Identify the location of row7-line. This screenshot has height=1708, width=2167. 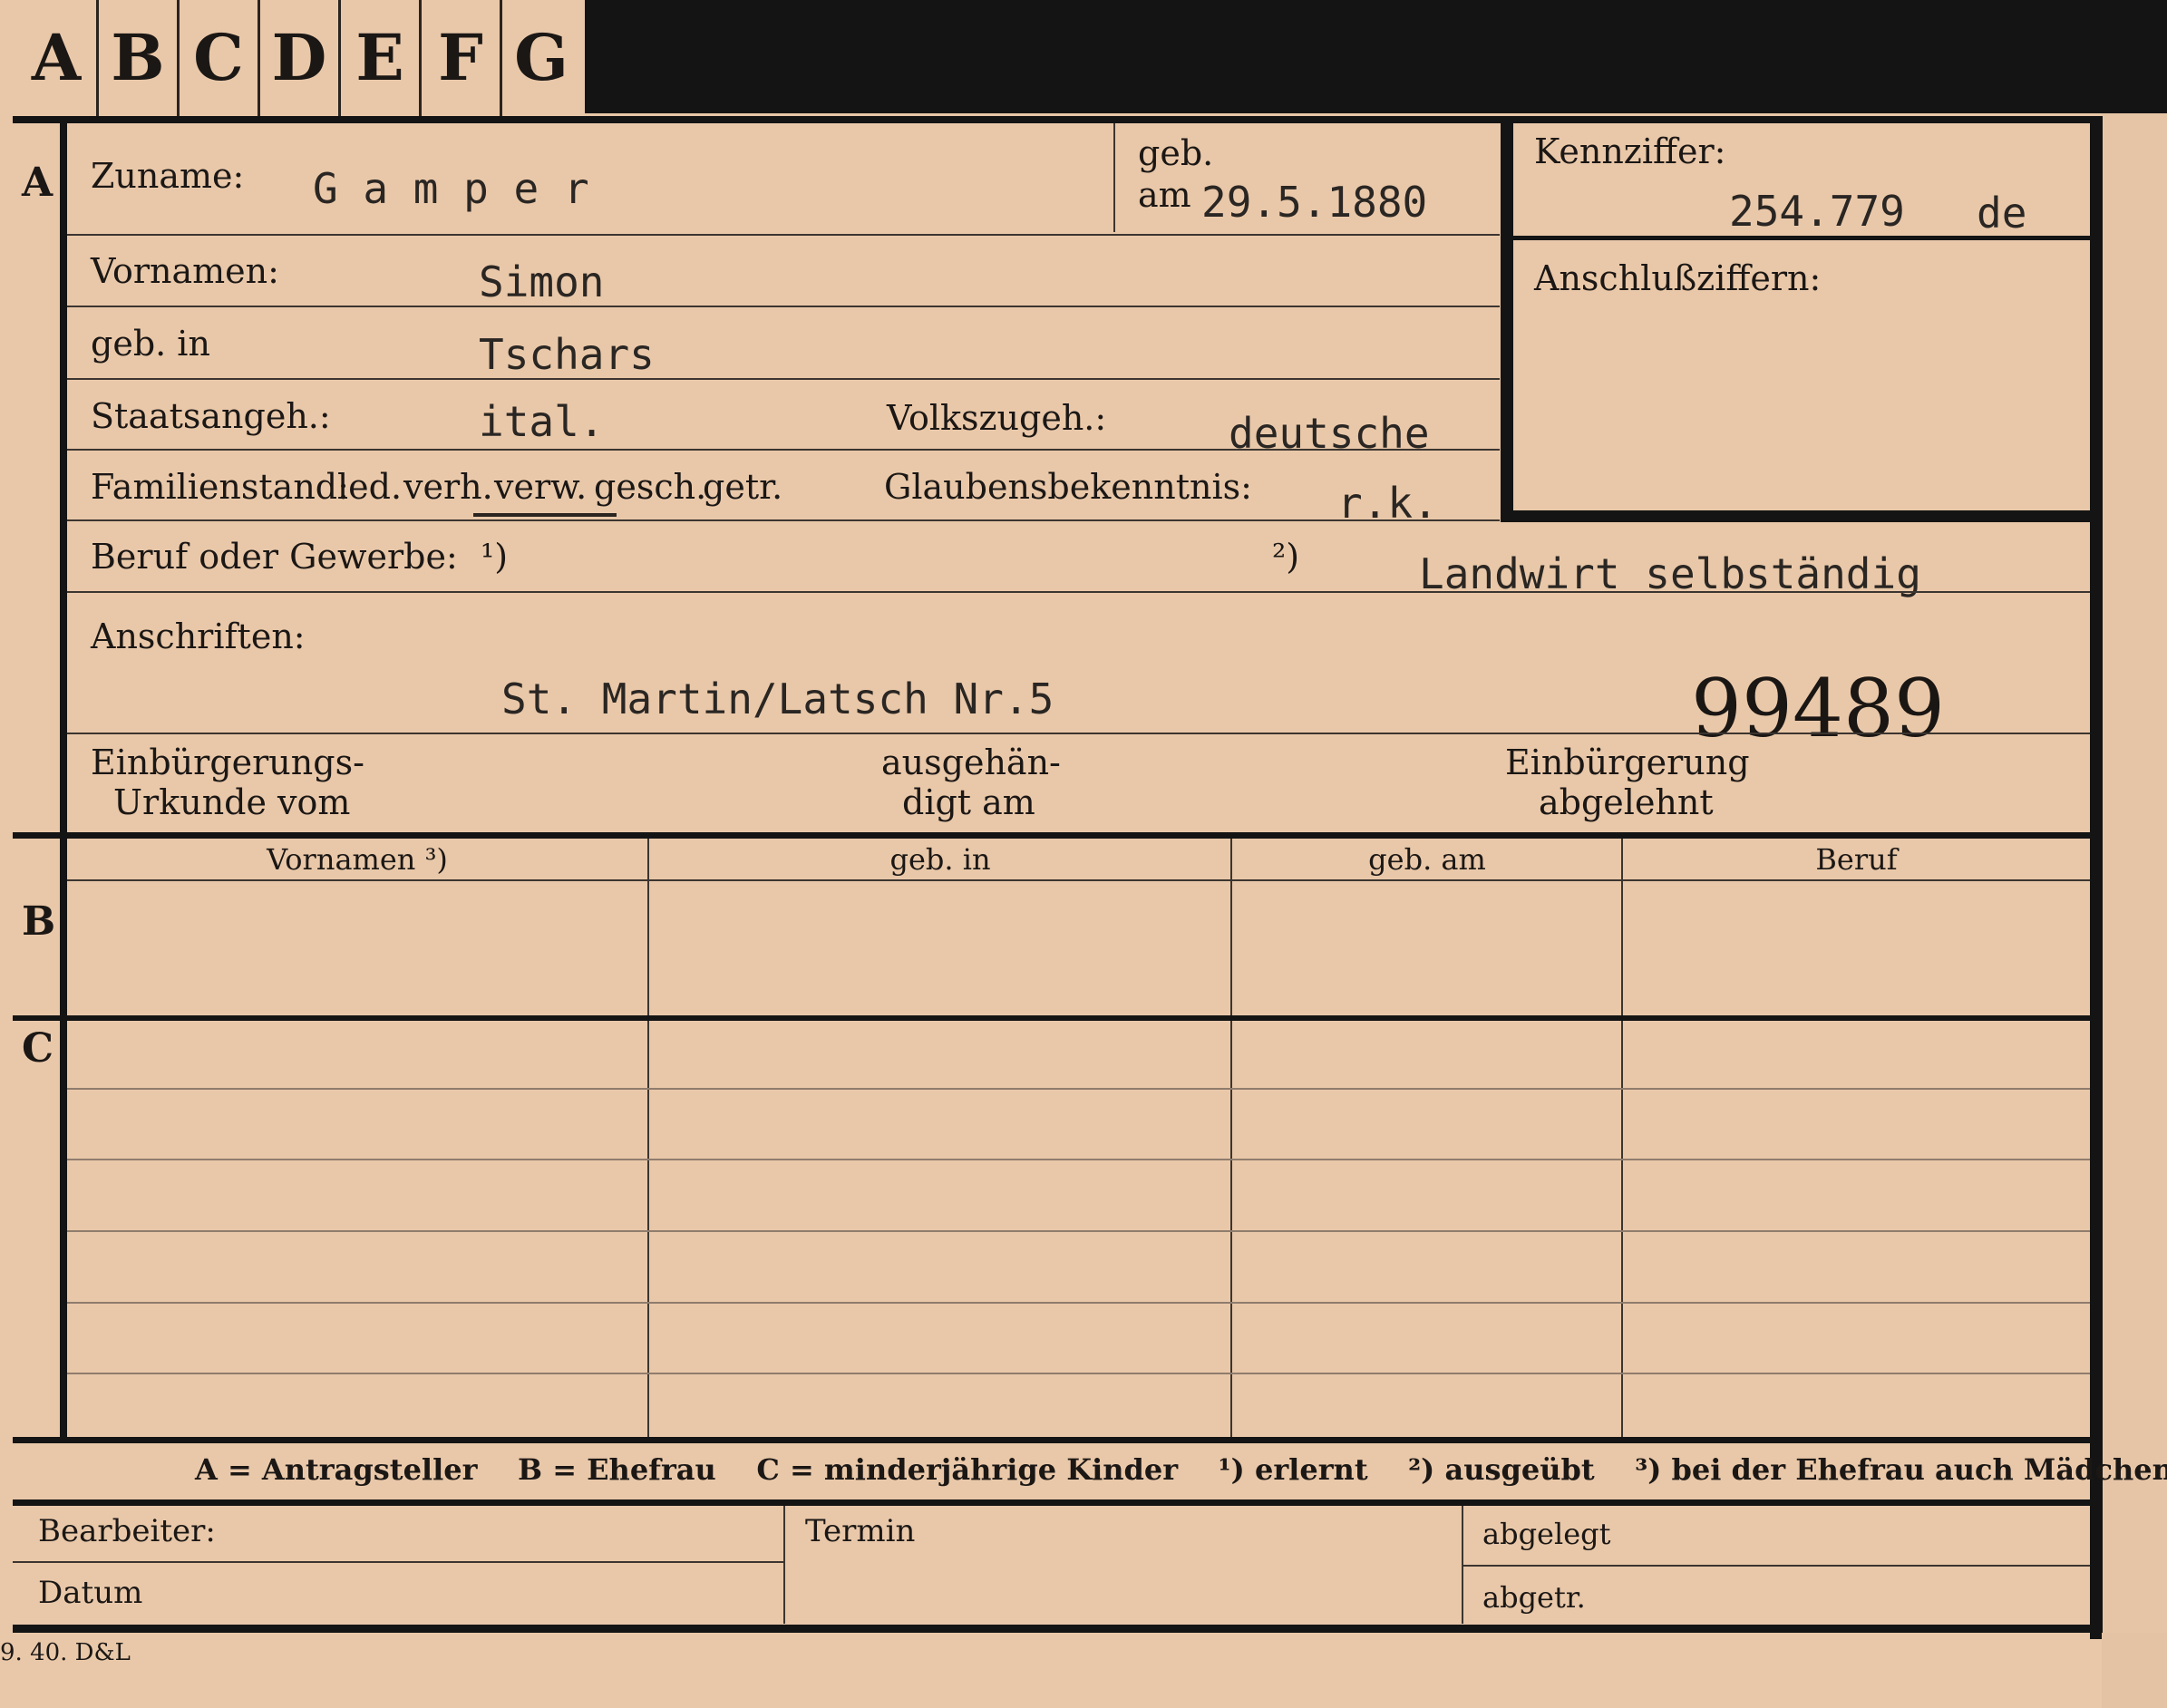
(1078, 733).